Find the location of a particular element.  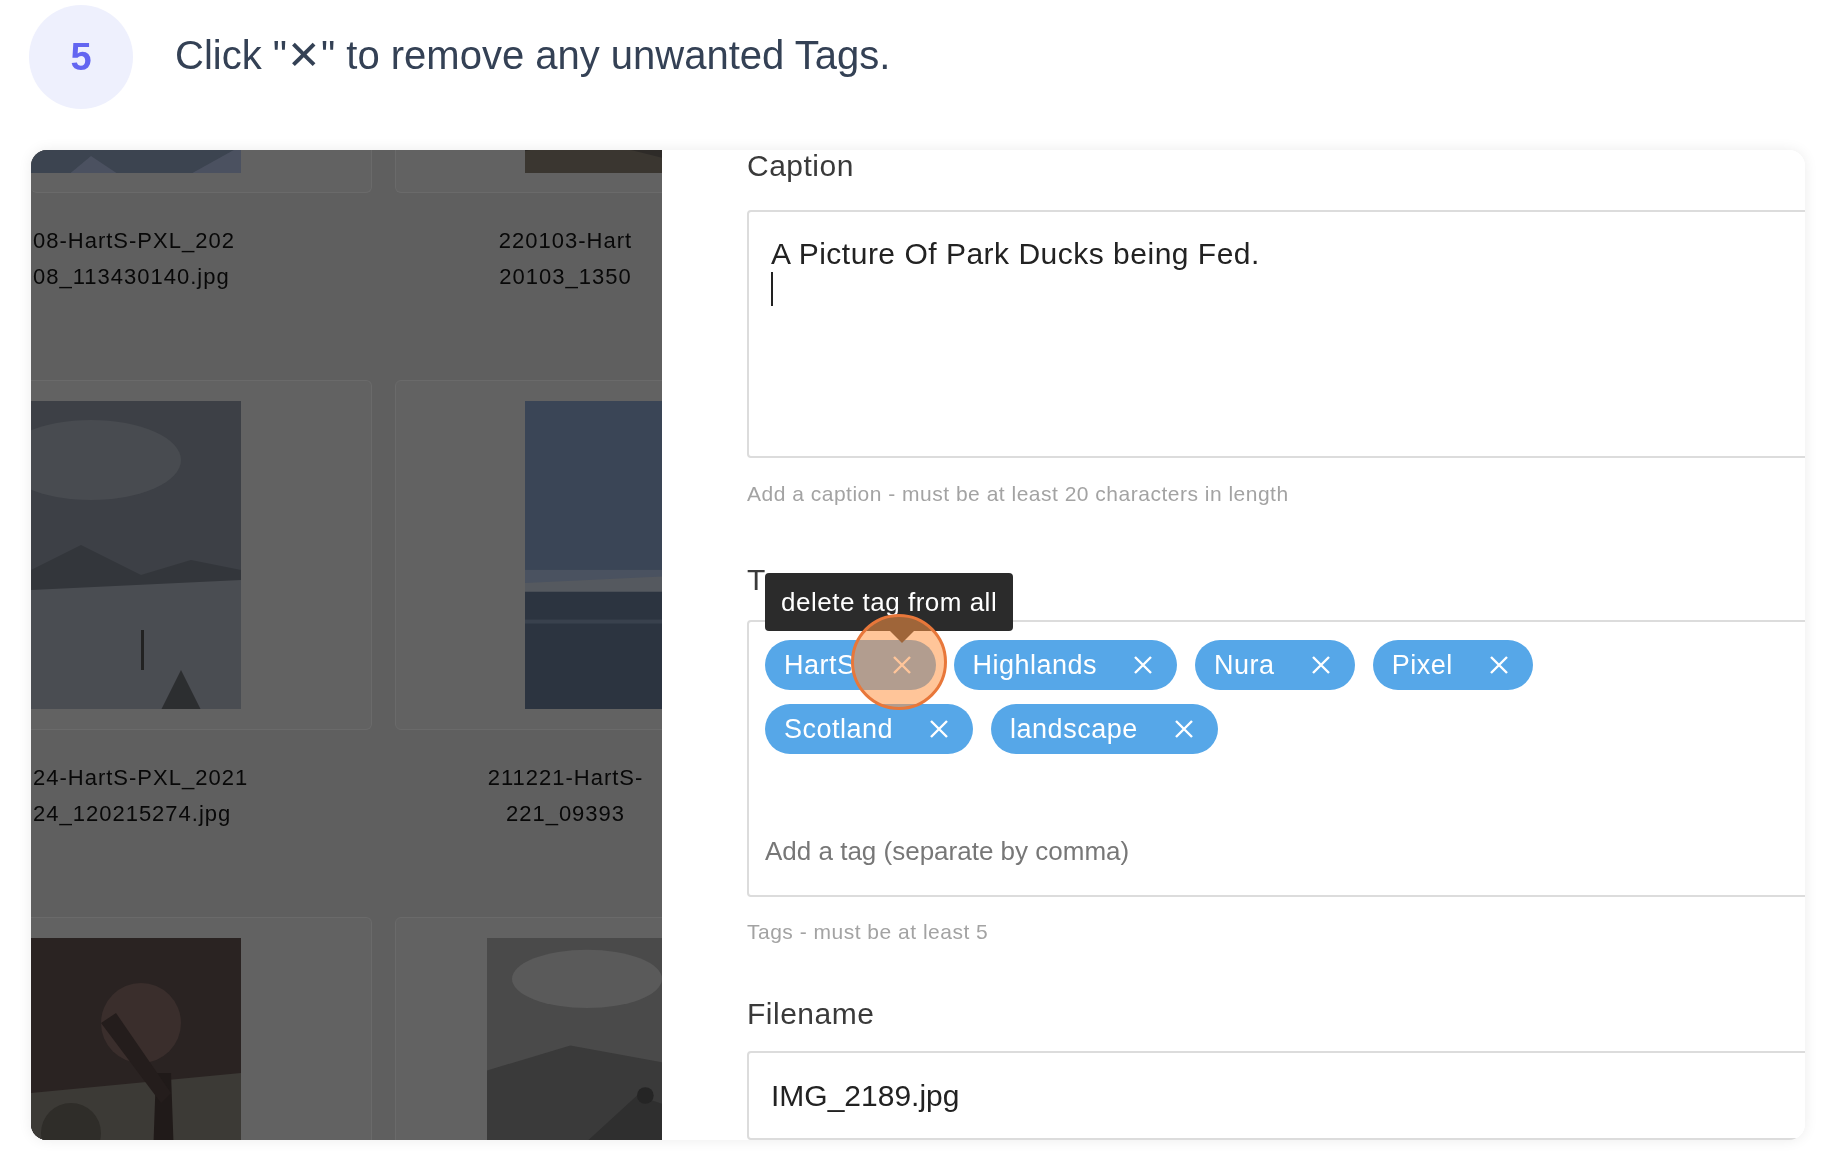

file-name: 24_120215274.jpg is located at coordinates (133, 814).